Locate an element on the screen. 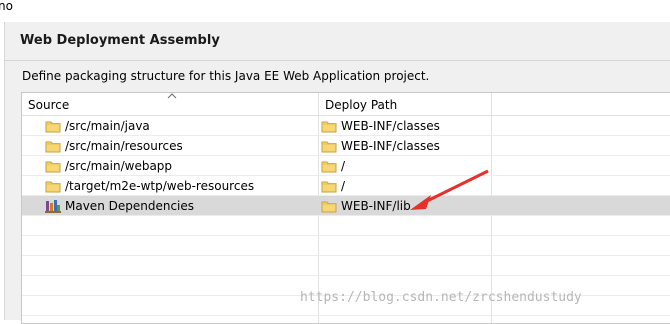  sort-ascending-icon is located at coordinates (172, 96).